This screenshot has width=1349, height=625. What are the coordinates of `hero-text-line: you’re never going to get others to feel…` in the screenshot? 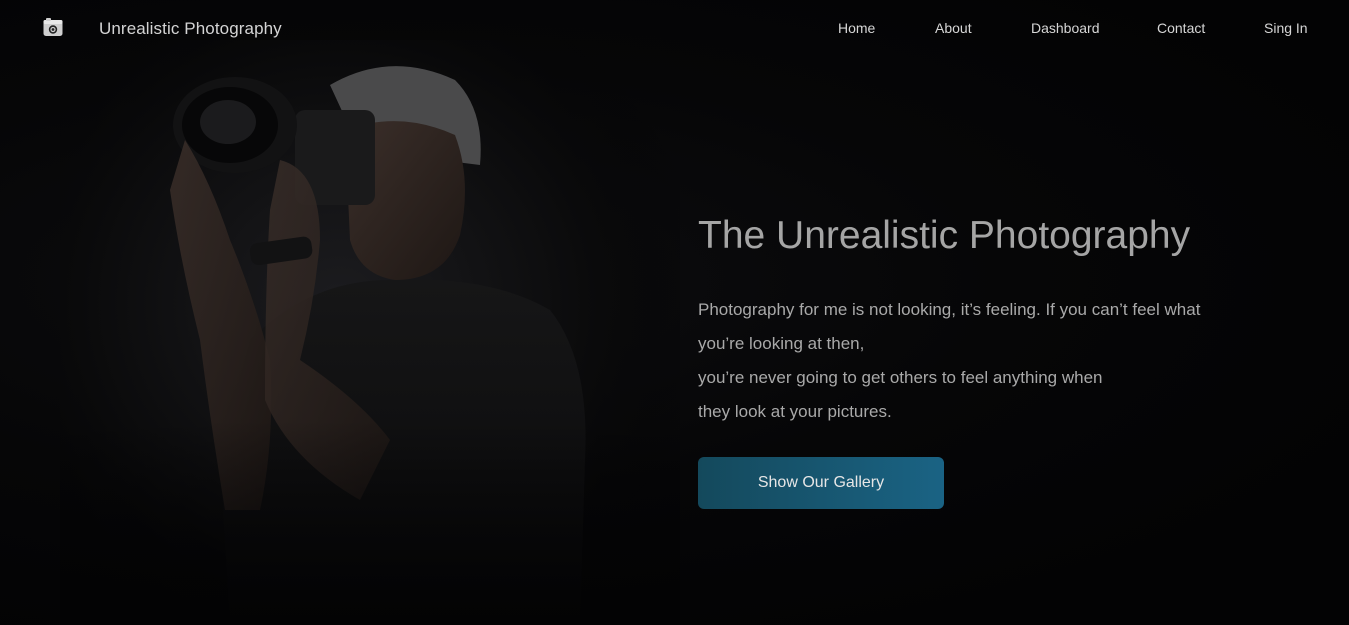 It's located at (900, 377).